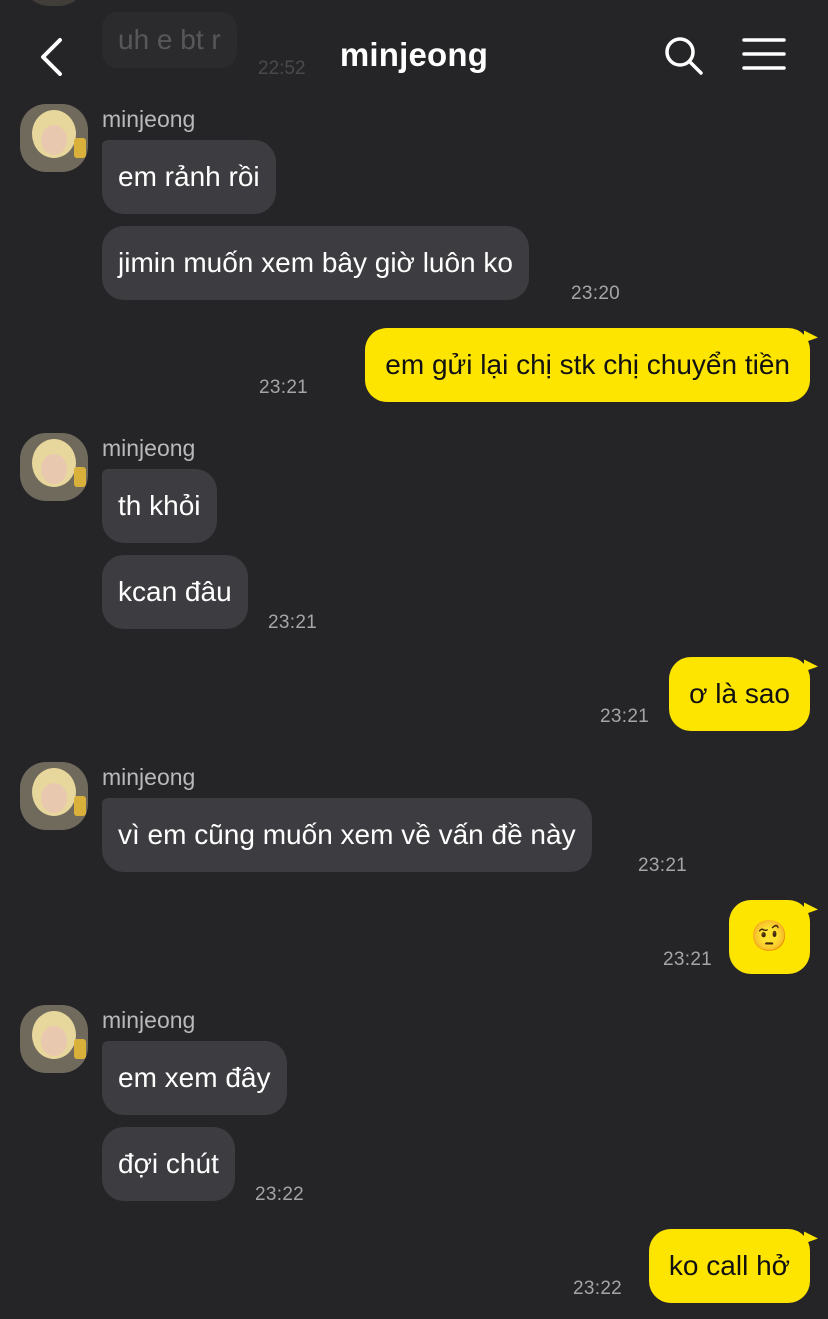  Describe the element at coordinates (769, 937) in the screenshot. I see `emoji-message-bubble: 🤨` at that location.